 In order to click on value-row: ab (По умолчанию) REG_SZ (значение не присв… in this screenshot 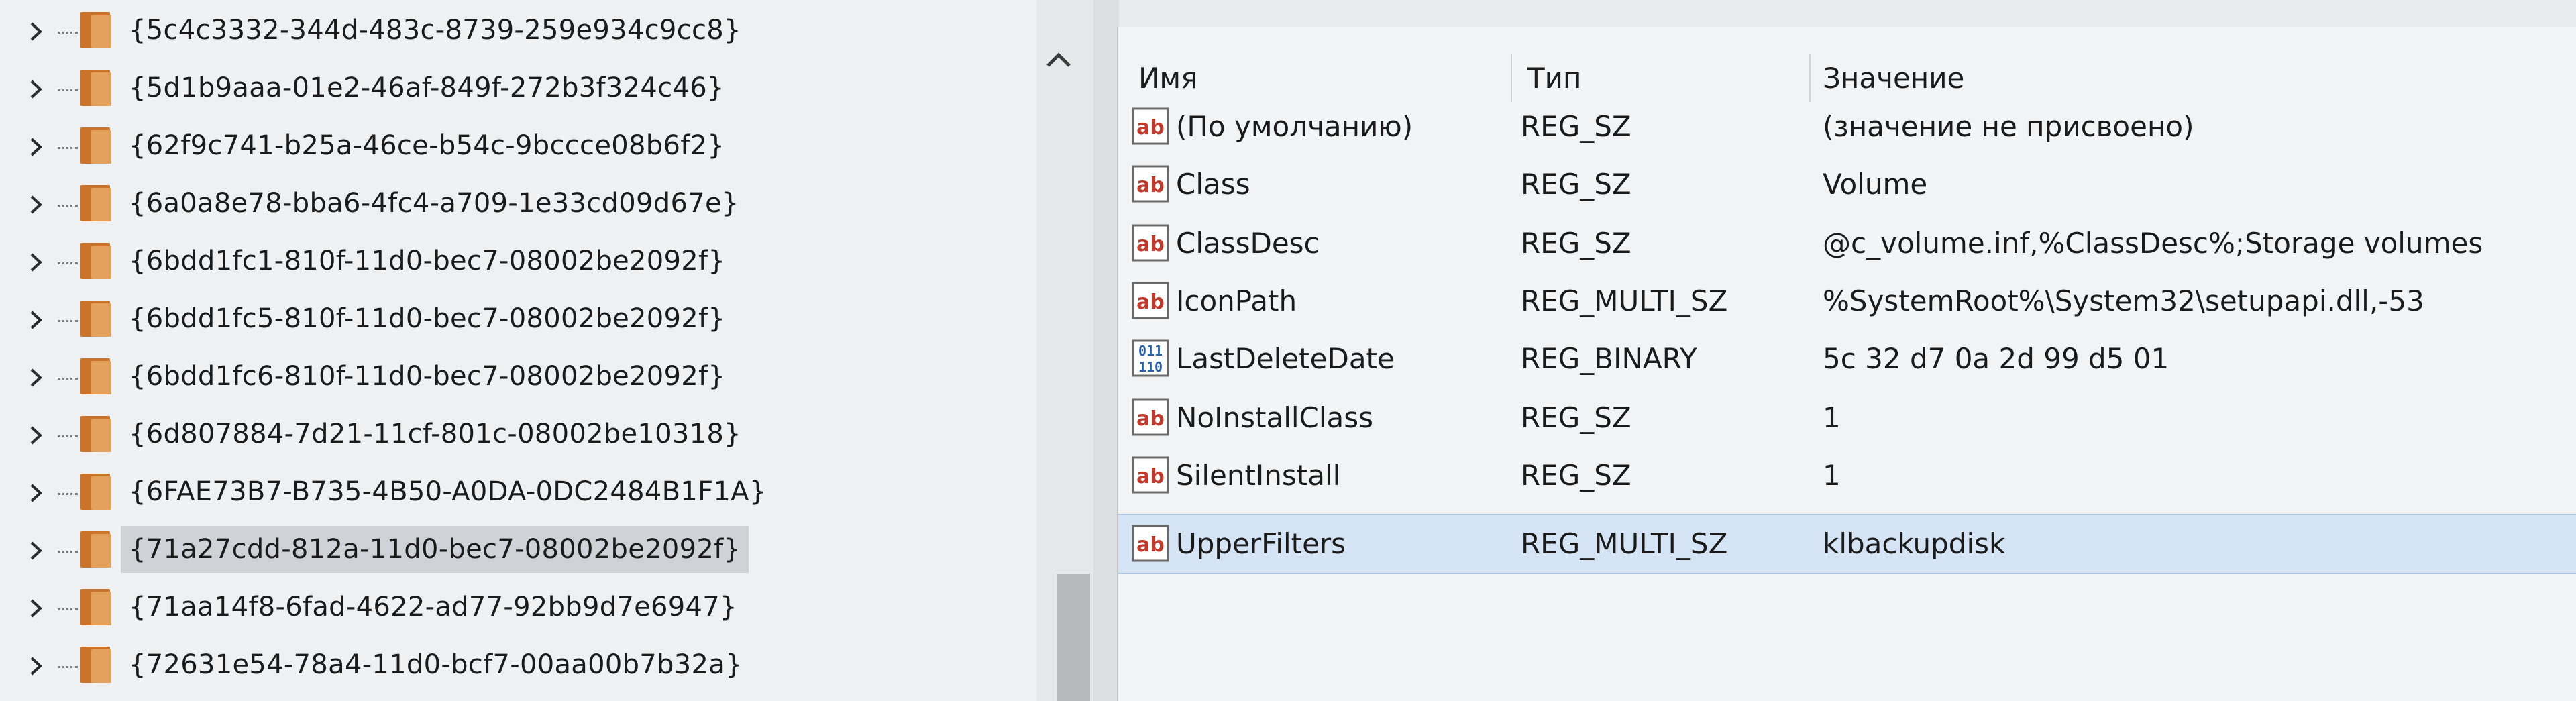, I will do `click(1847, 127)`.